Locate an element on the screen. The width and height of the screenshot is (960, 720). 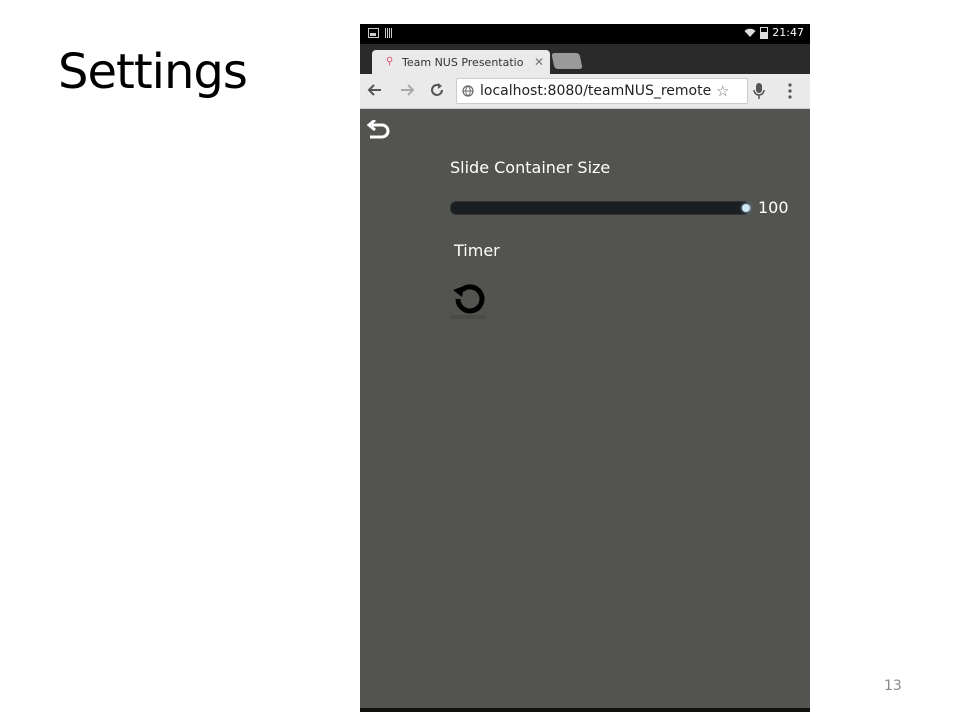
browser-toolbar: localhost:8080/teamNUS_remote. ☆ is located at coordinates (585, 91).